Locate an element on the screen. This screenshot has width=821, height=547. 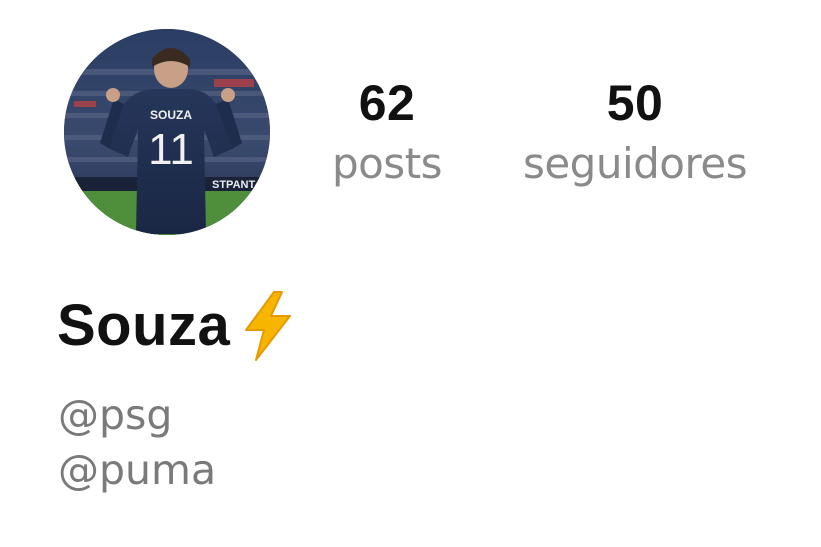
bio: @psg @puma is located at coordinates (137, 443).